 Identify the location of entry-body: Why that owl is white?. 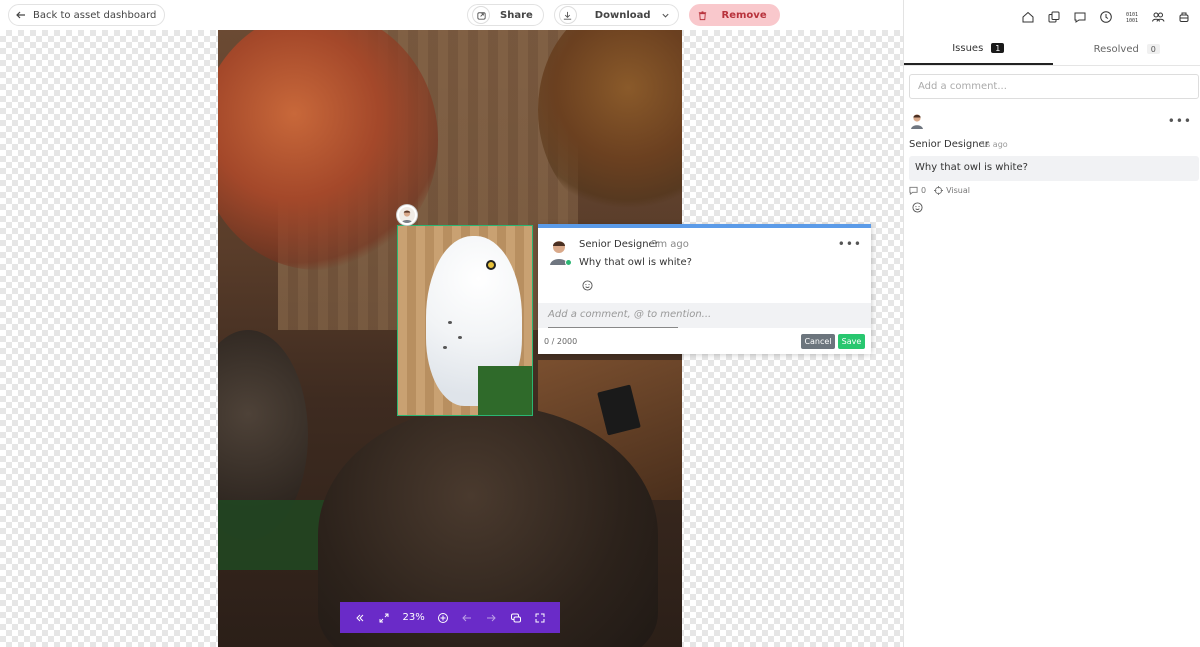
(1054, 168).